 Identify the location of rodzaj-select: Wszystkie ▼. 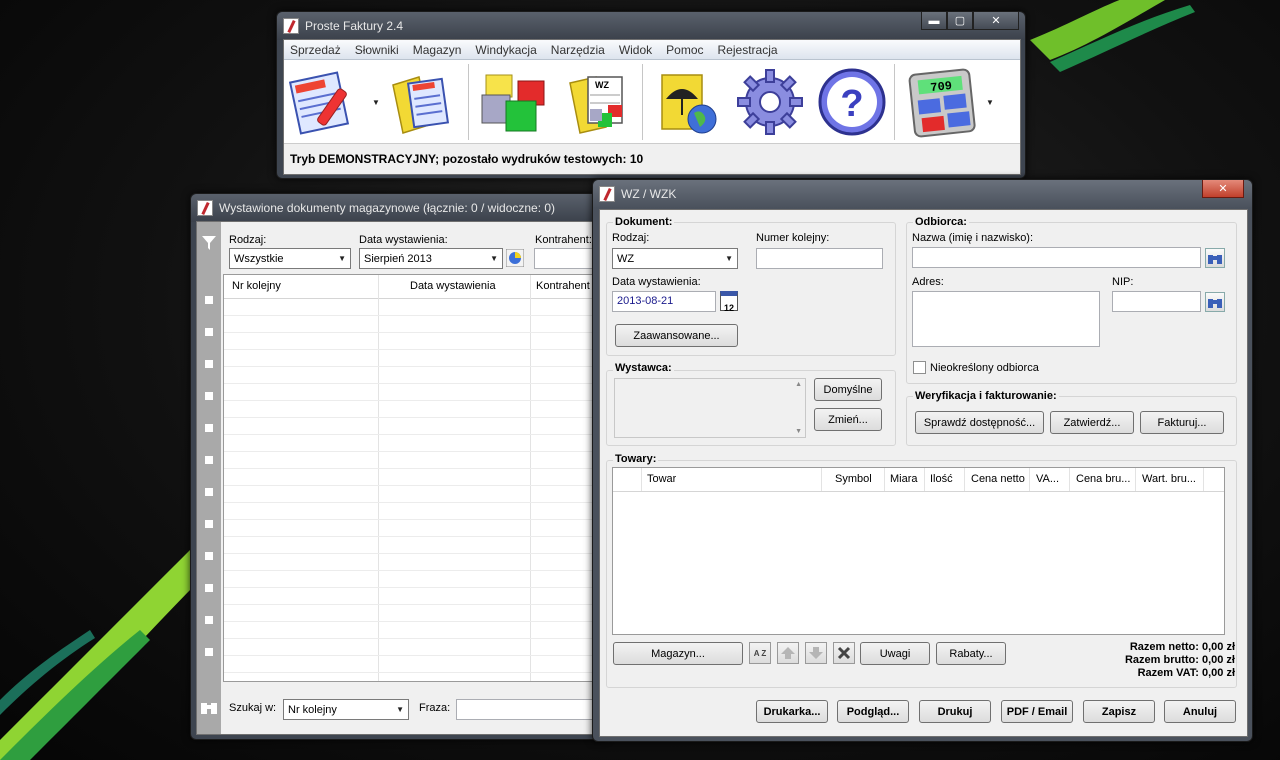
(290, 258).